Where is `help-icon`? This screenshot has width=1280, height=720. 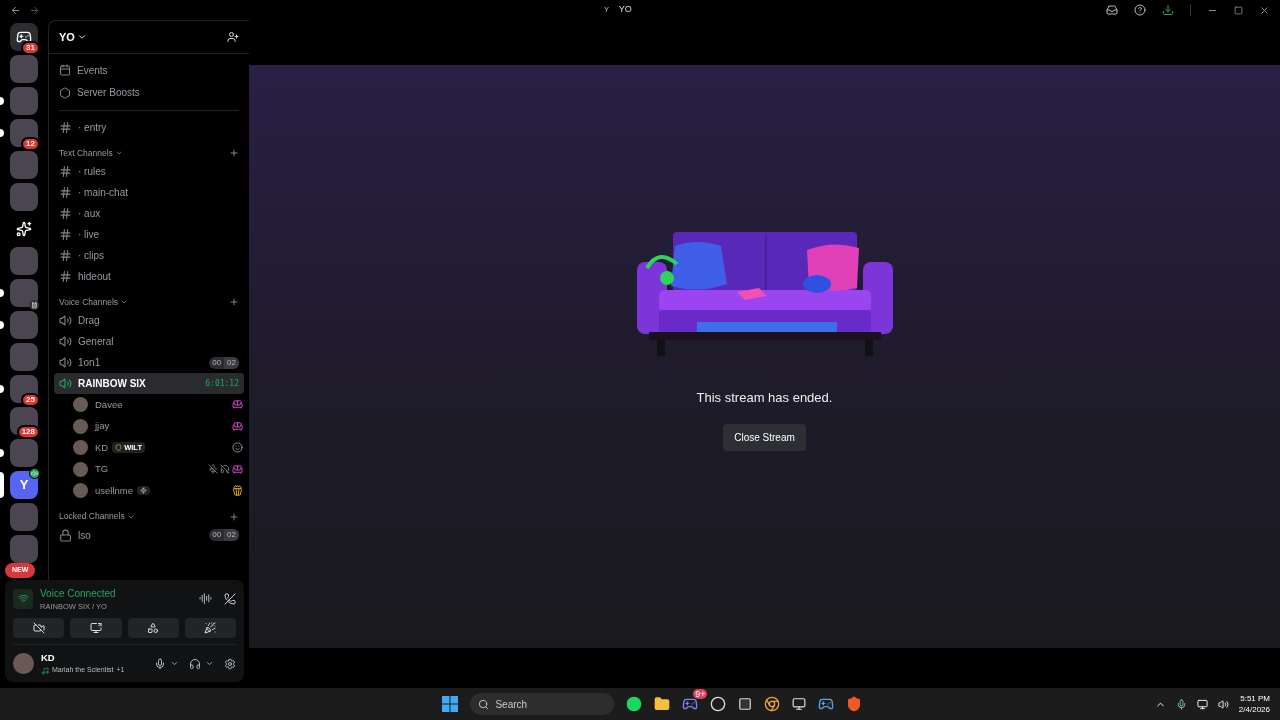
help-icon is located at coordinates (1140, 10).